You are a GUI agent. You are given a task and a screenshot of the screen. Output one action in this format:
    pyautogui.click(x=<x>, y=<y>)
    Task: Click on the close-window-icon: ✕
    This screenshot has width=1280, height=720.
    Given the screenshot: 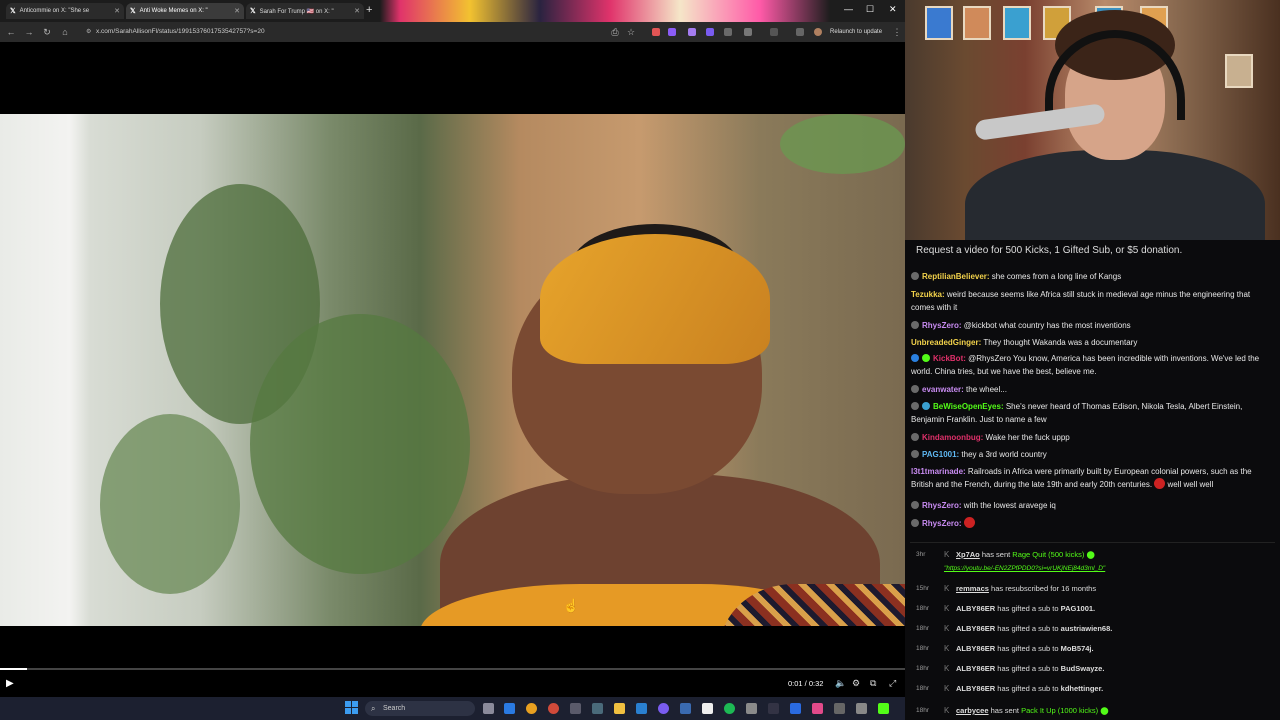 What is the action you would take?
    pyautogui.click(x=893, y=9)
    